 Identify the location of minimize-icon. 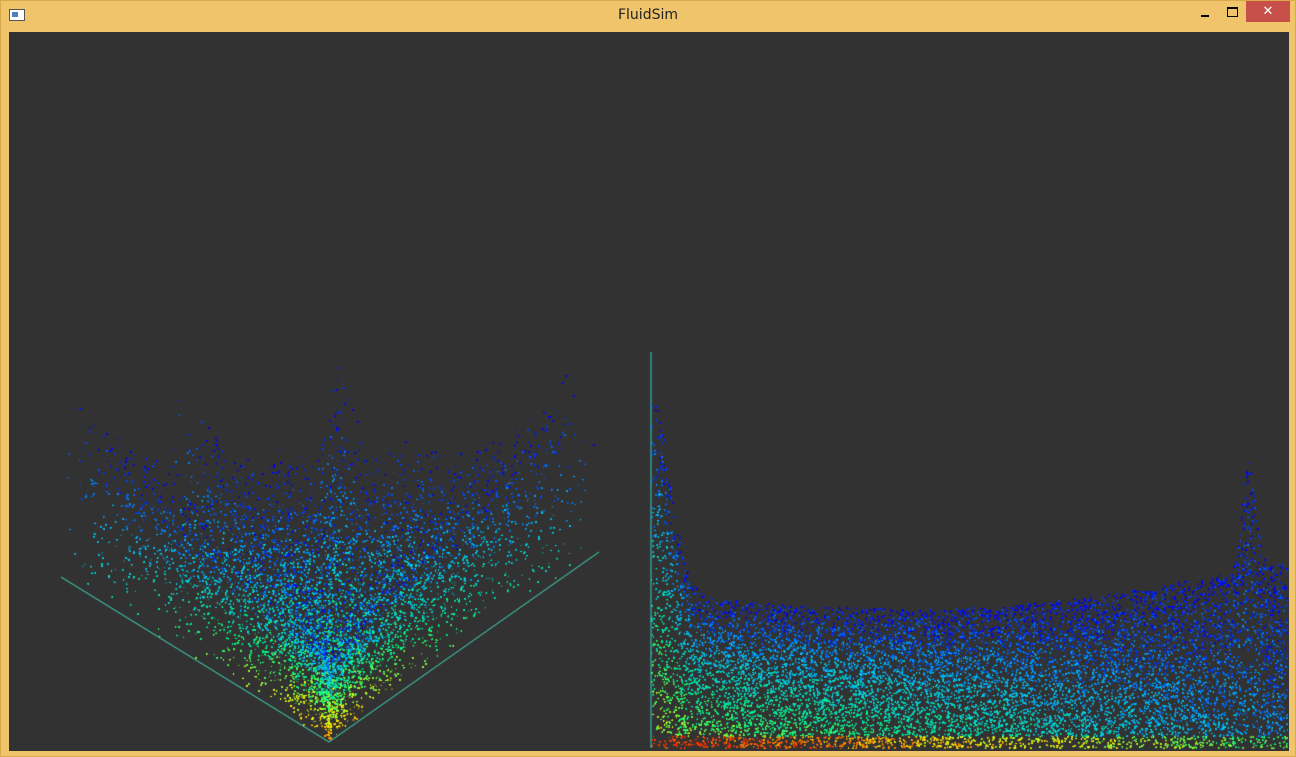
(1205, 15).